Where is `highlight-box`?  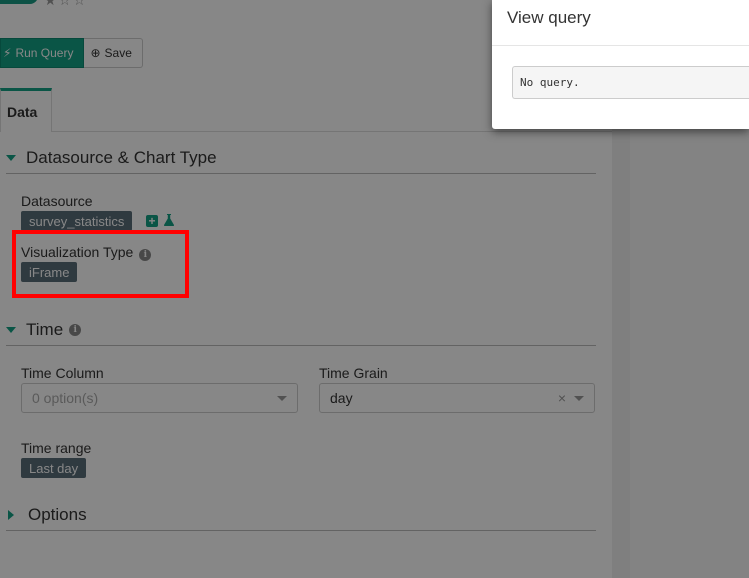 highlight-box is located at coordinates (100, 264).